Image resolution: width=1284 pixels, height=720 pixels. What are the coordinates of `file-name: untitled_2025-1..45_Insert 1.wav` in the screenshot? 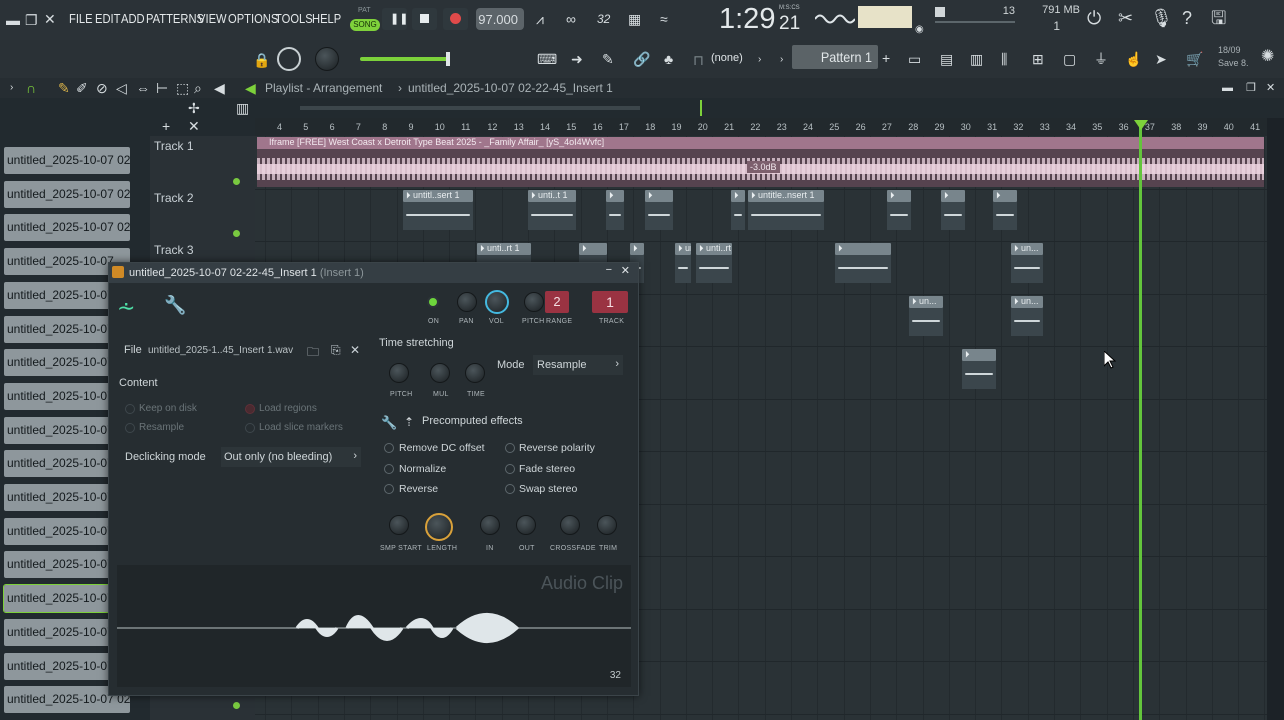 It's located at (220, 350).